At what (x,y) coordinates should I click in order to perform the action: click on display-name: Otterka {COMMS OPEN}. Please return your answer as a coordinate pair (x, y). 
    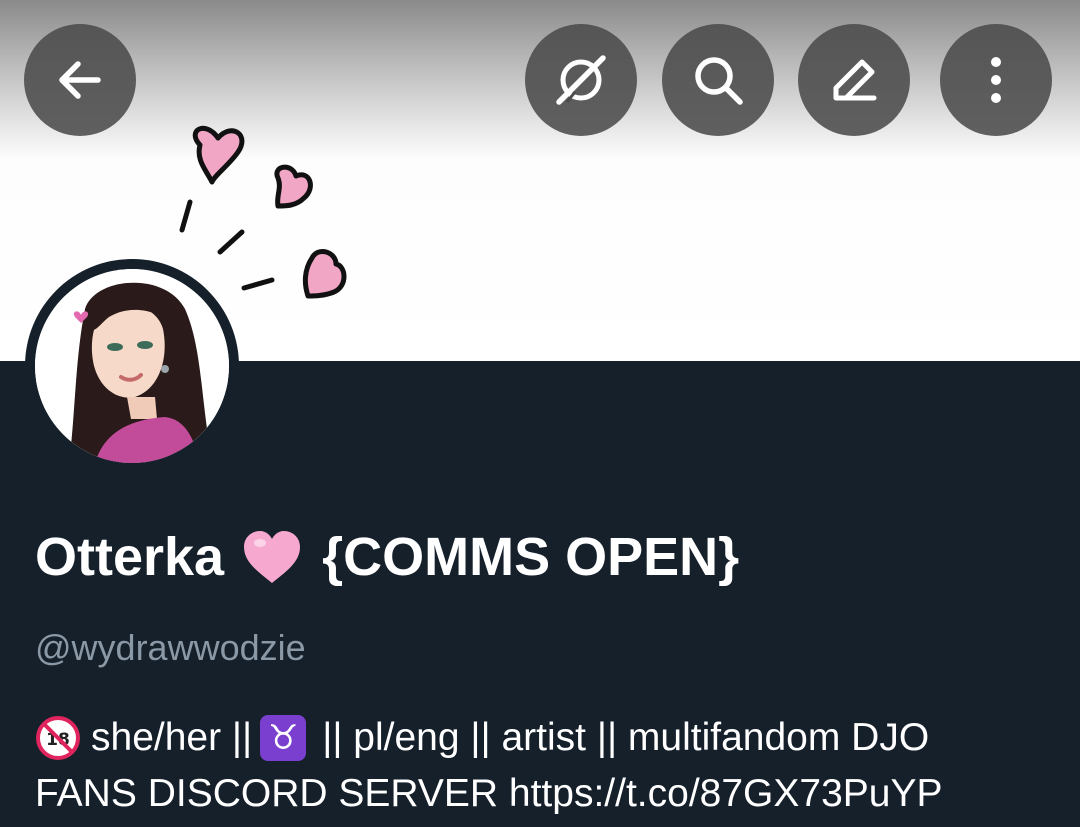
    Looking at the image, I should click on (387, 557).